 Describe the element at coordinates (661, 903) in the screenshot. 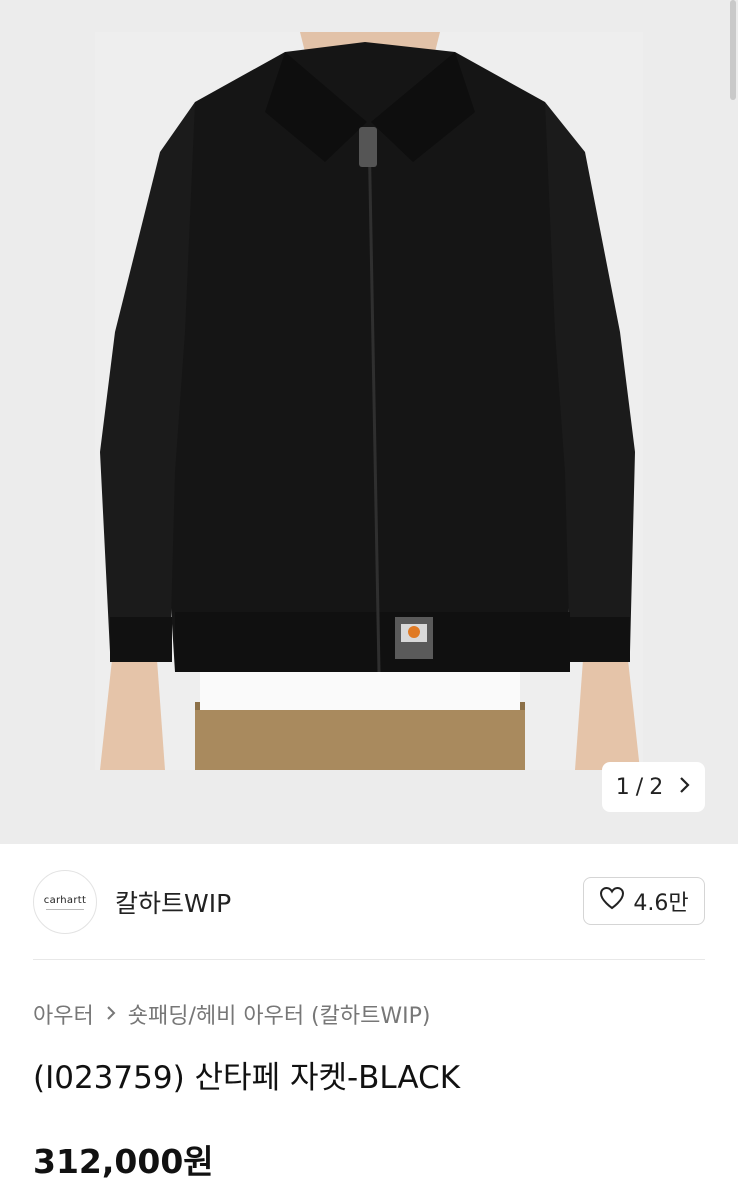

I see `like-count: 4.6만` at that location.